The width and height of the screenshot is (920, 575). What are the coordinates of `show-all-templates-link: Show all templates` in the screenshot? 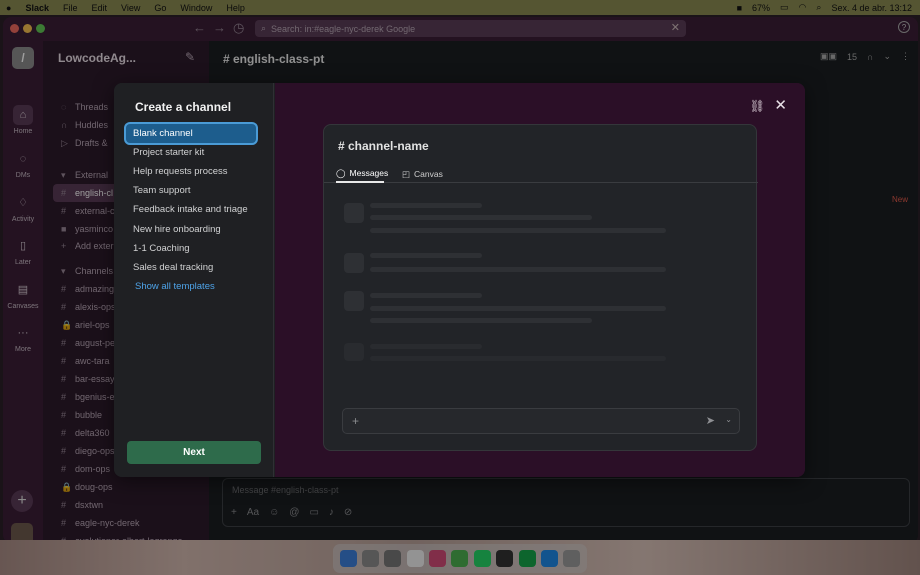 It's located at (191, 286).